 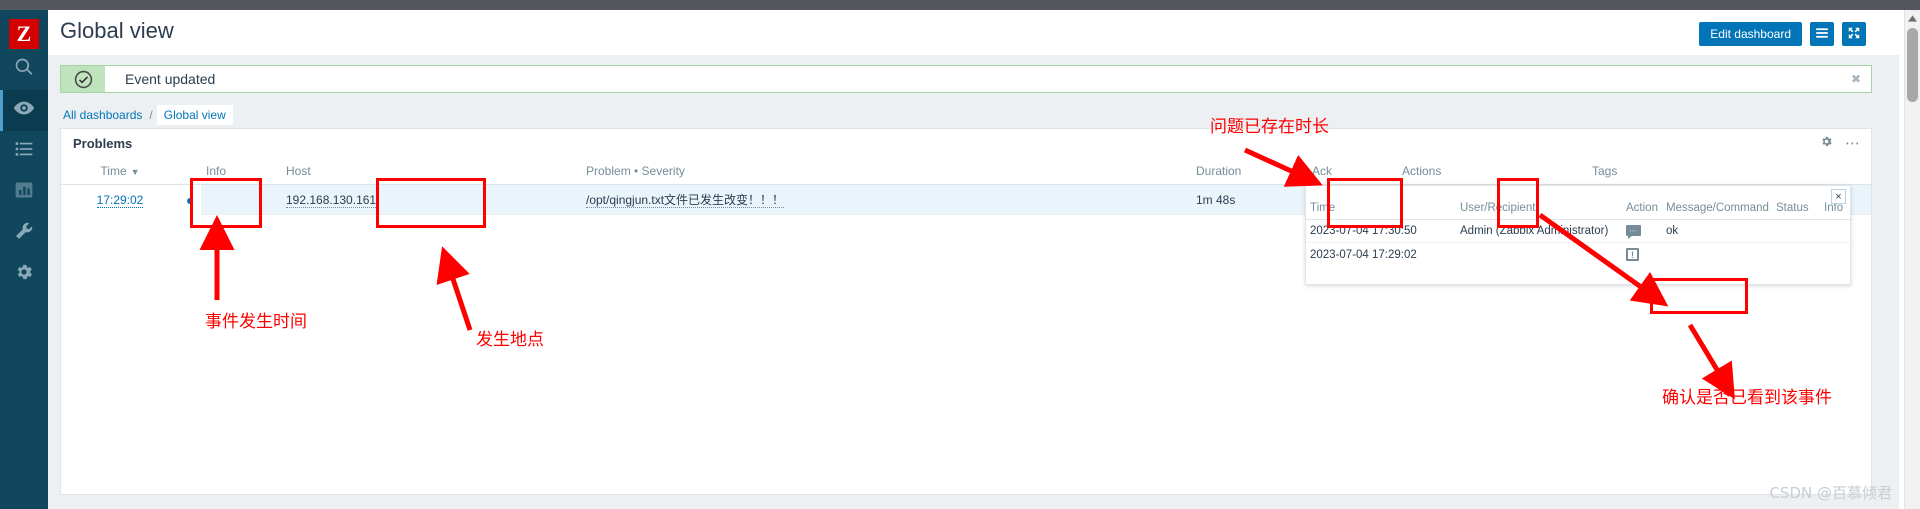 I want to click on column-header-duration: Duration, so click(x=1249, y=172).